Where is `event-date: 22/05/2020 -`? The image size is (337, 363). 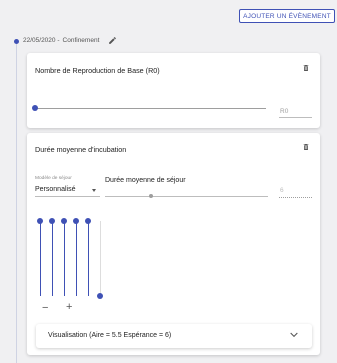
event-date: 22/05/2020 - is located at coordinates (41, 40).